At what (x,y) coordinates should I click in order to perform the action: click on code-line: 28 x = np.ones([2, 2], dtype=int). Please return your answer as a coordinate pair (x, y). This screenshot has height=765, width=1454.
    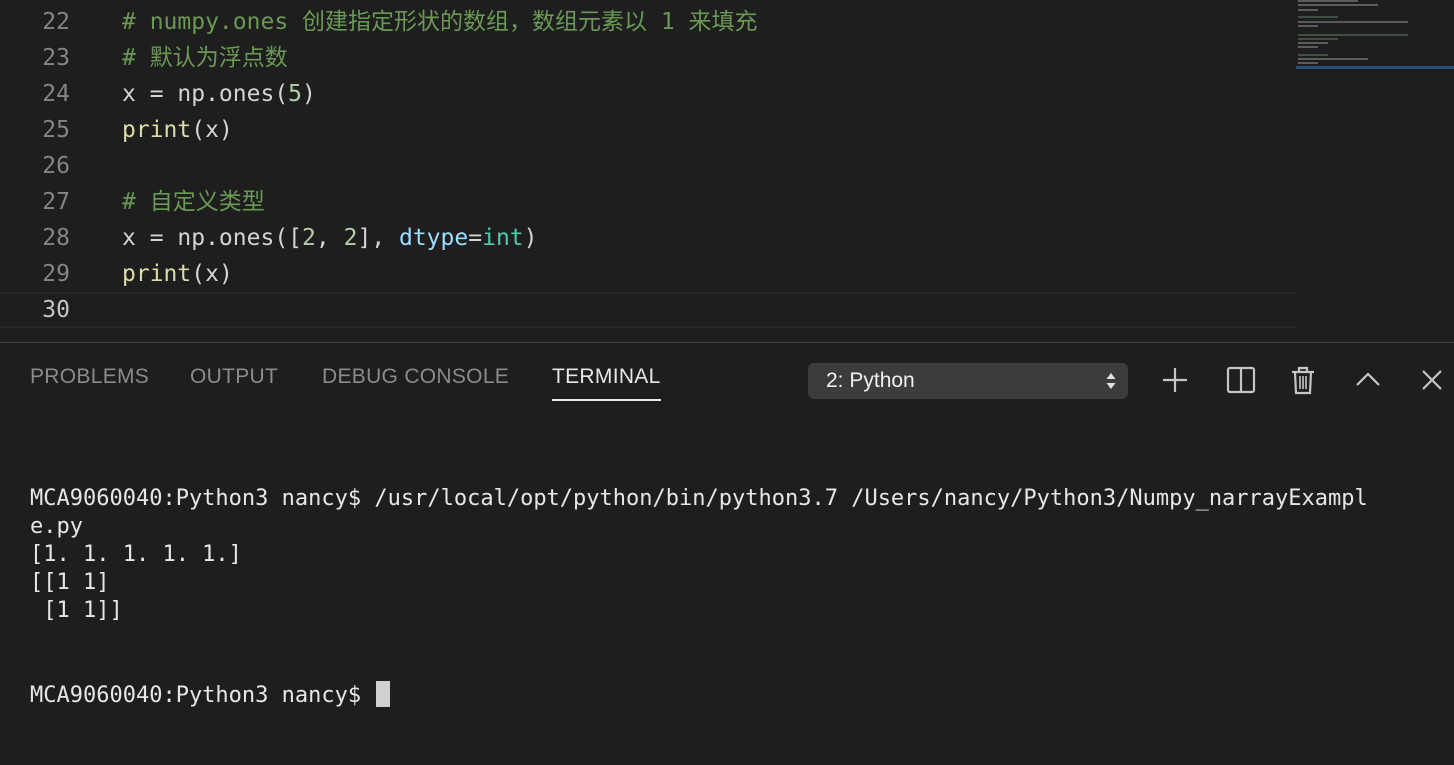
    Looking at the image, I should click on (648, 238).